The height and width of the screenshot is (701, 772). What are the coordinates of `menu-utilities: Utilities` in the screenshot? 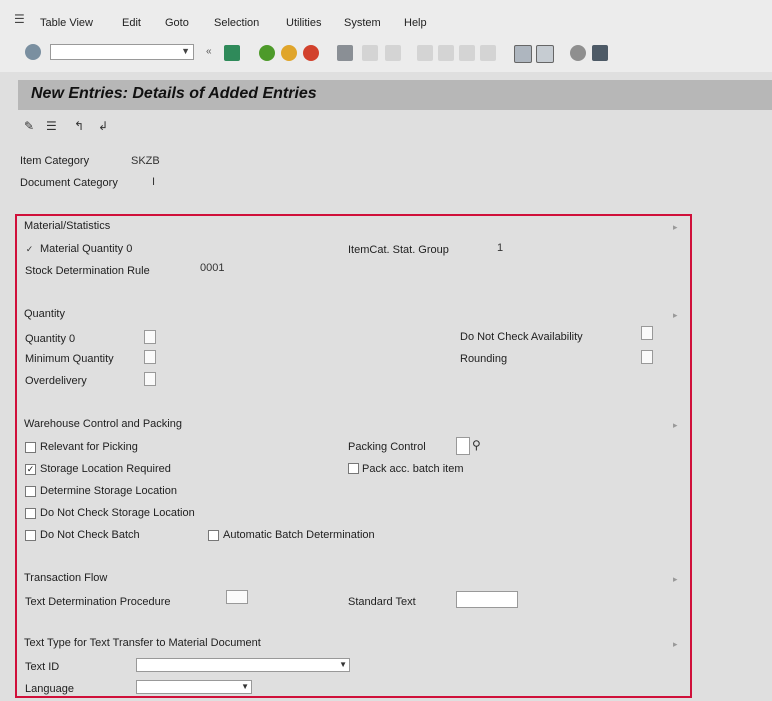 It's located at (303, 23).